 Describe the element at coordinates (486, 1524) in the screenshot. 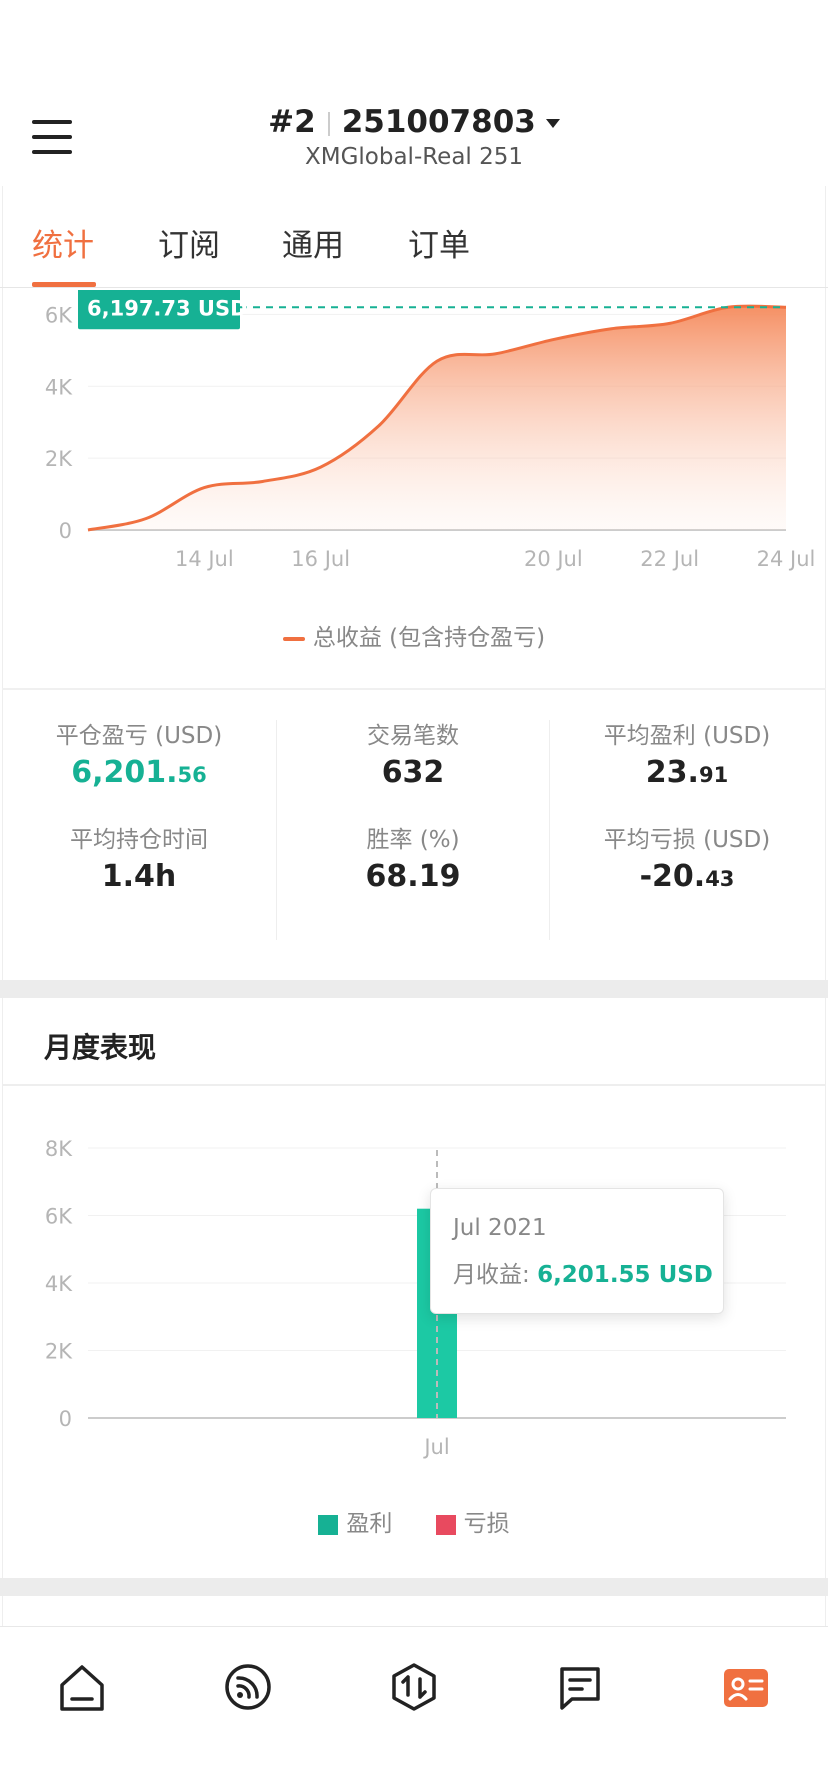

I see `legend-loss-label: 亏损` at that location.